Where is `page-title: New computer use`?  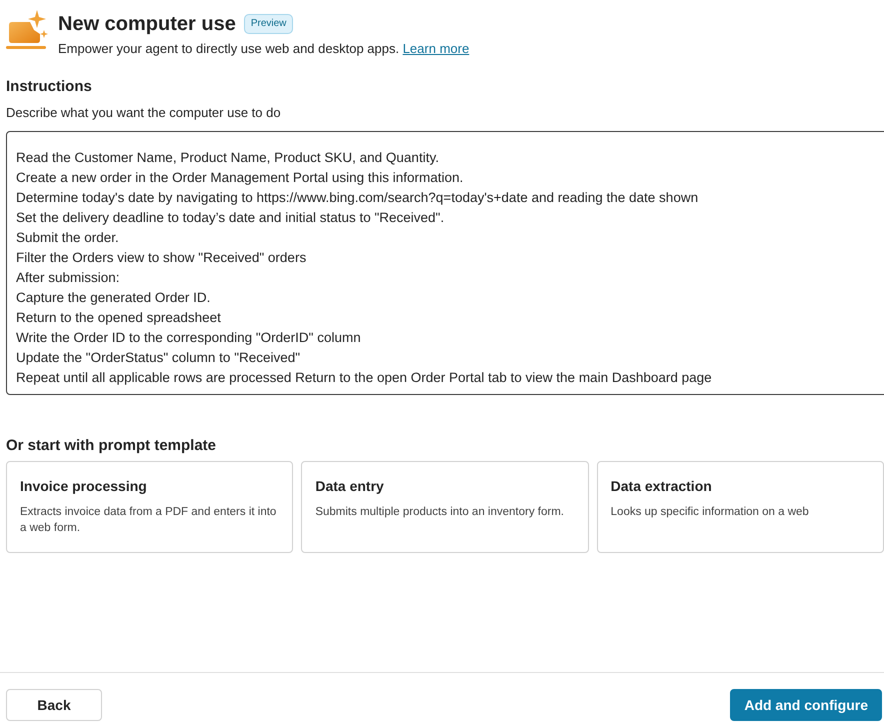
page-title: New computer use is located at coordinates (147, 24).